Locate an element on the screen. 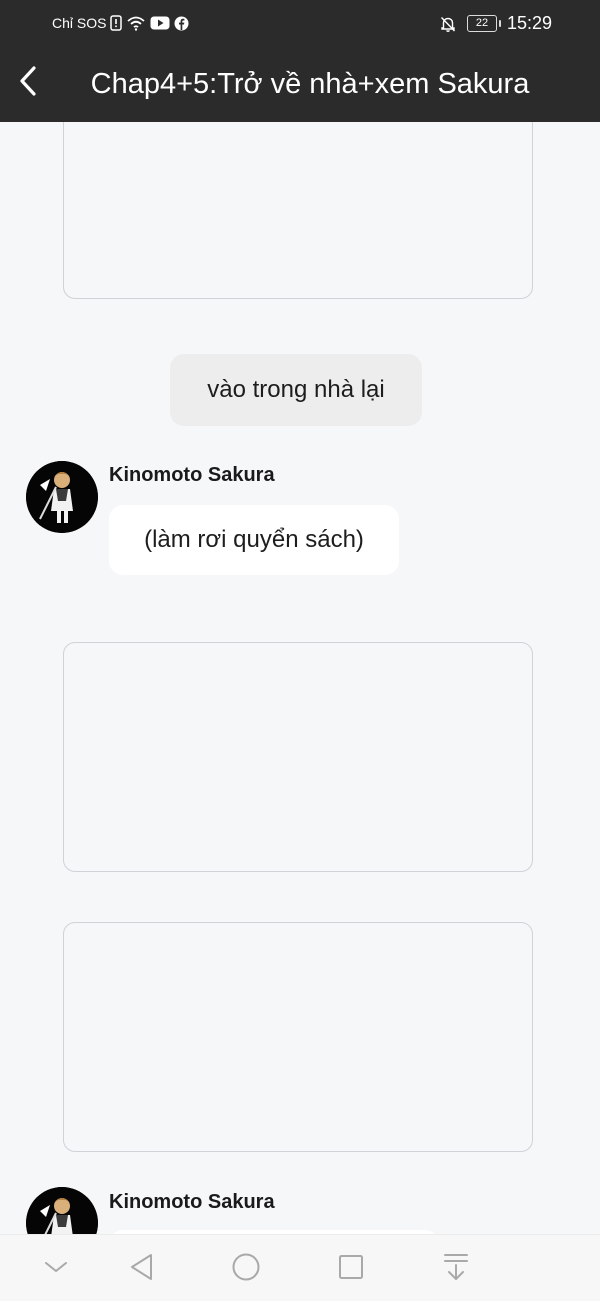 This screenshot has height=1301, width=600. page-title: Chap4+5:Trở về nhà+xem Sakura is located at coordinates (310, 84).